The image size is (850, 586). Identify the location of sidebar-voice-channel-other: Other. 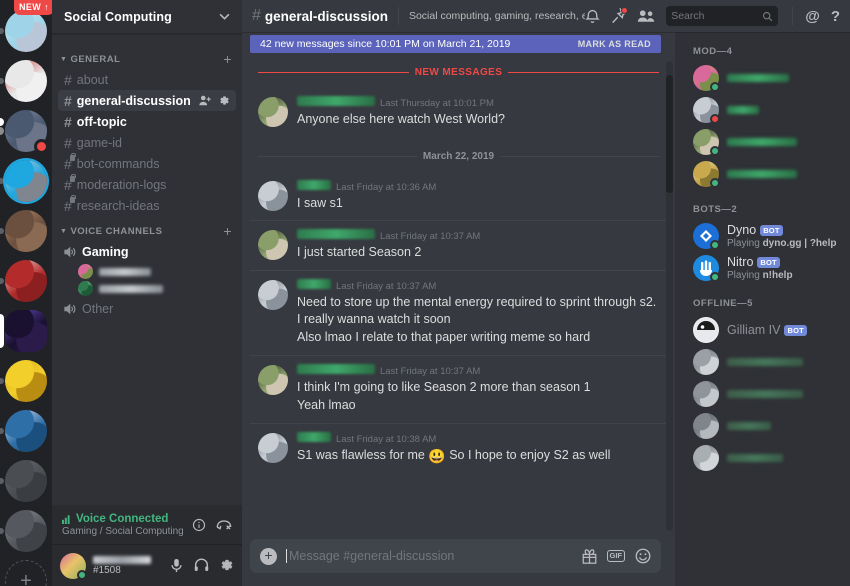
(147, 308).